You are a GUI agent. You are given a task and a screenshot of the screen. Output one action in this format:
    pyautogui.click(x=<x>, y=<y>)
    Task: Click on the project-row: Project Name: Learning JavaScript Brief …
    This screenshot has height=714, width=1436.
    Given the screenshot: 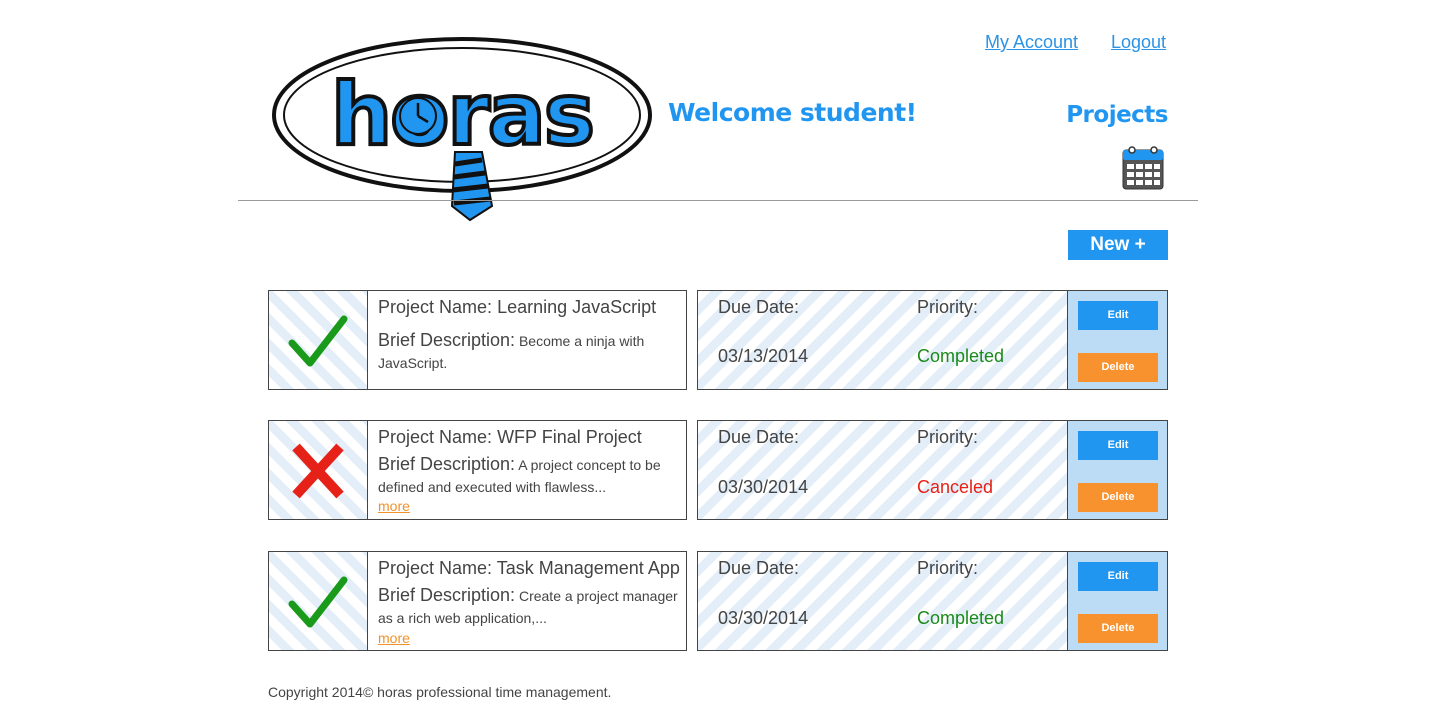 What is the action you would take?
    pyautogui.click(x=718, y=340)
    